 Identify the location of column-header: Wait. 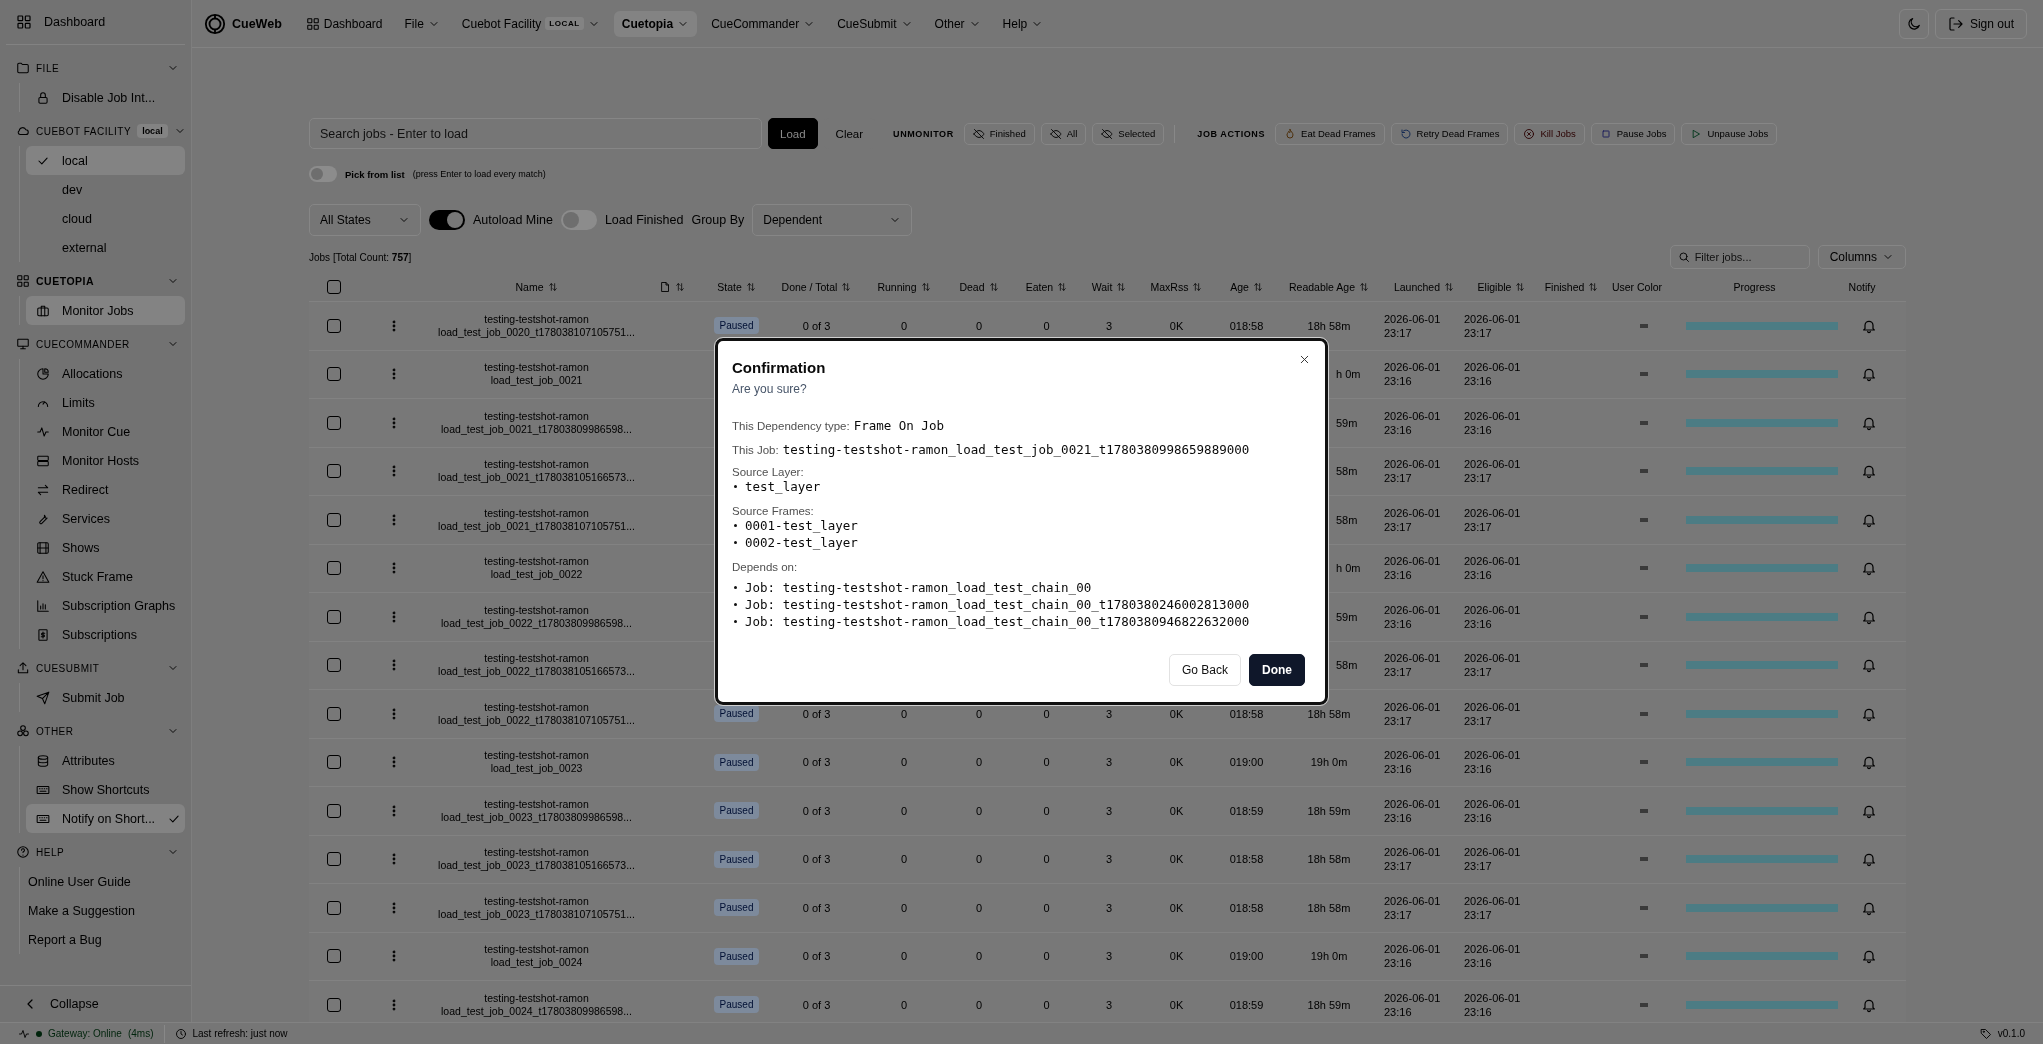
(1102, 286).